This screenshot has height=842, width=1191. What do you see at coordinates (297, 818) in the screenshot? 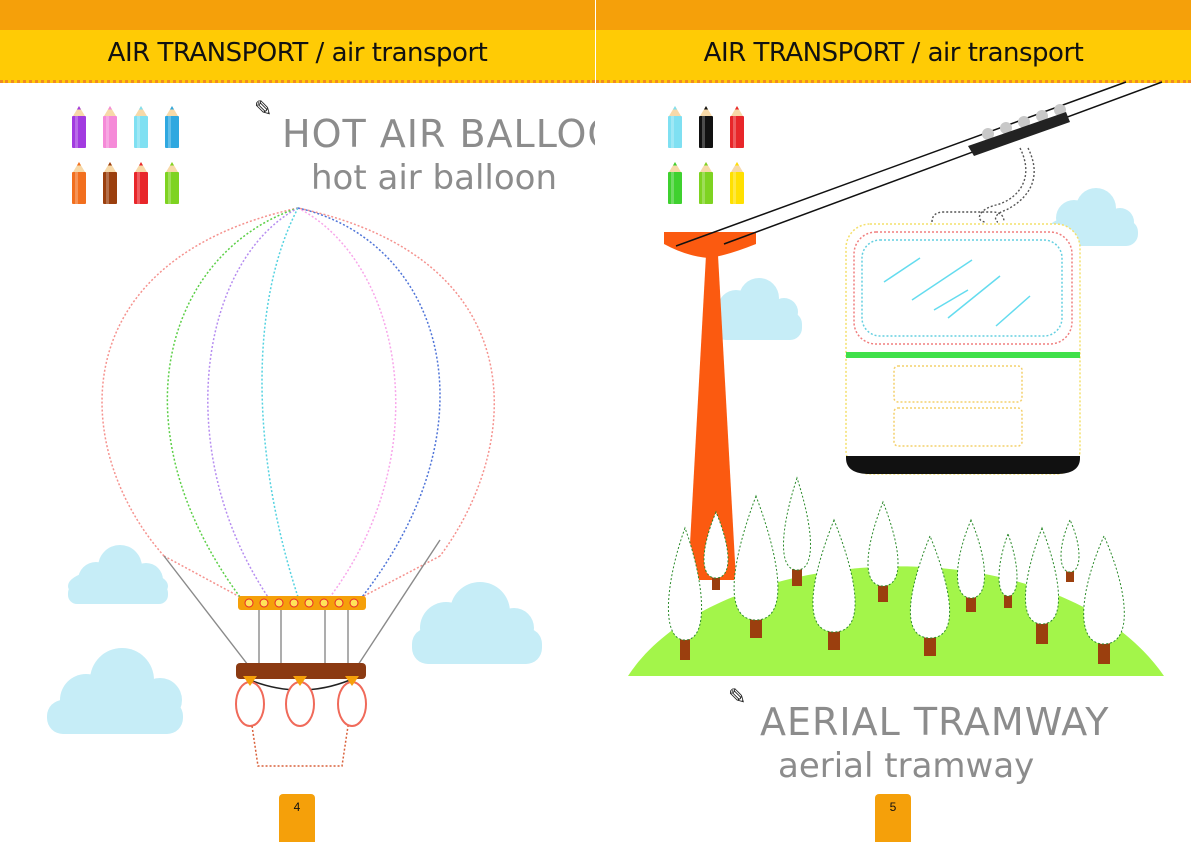
I see `page-number: 4` at bounding box center [297, 818].